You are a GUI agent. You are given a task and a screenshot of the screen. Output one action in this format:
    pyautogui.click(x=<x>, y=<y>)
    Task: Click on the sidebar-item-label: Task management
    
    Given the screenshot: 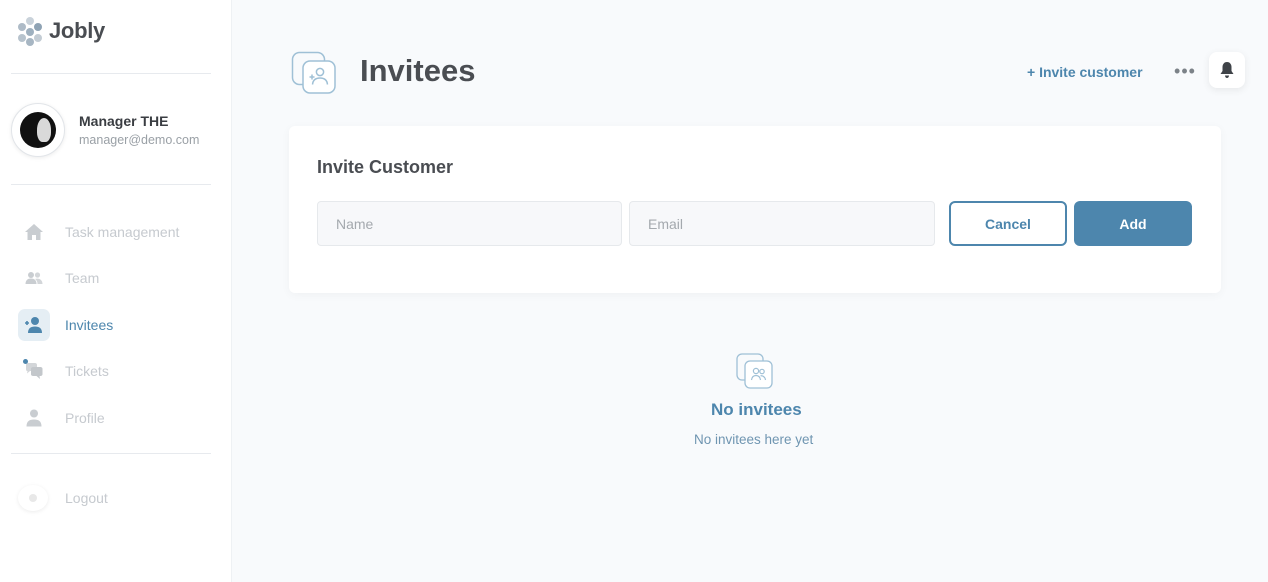 What is the action you would take?
    pyautogui.click(x=122, y=231)
    